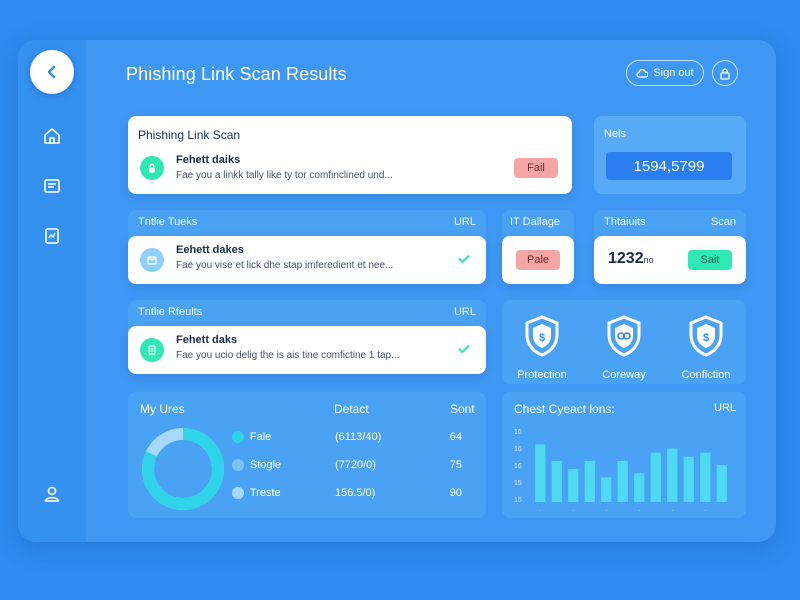  What do you see at coordinates (207, 340) in the screenshot?
I see `results-item-title: Fehett daks` at bounding box center [207, 340].